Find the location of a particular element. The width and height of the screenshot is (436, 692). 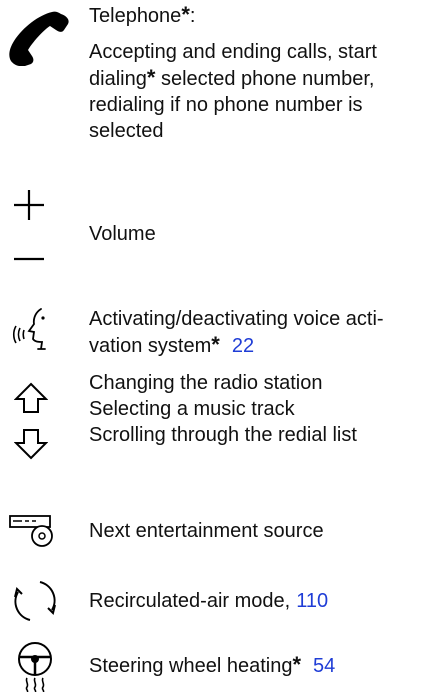

arrow-line-2: Selecting a music track is located at coordinates (192, 409).